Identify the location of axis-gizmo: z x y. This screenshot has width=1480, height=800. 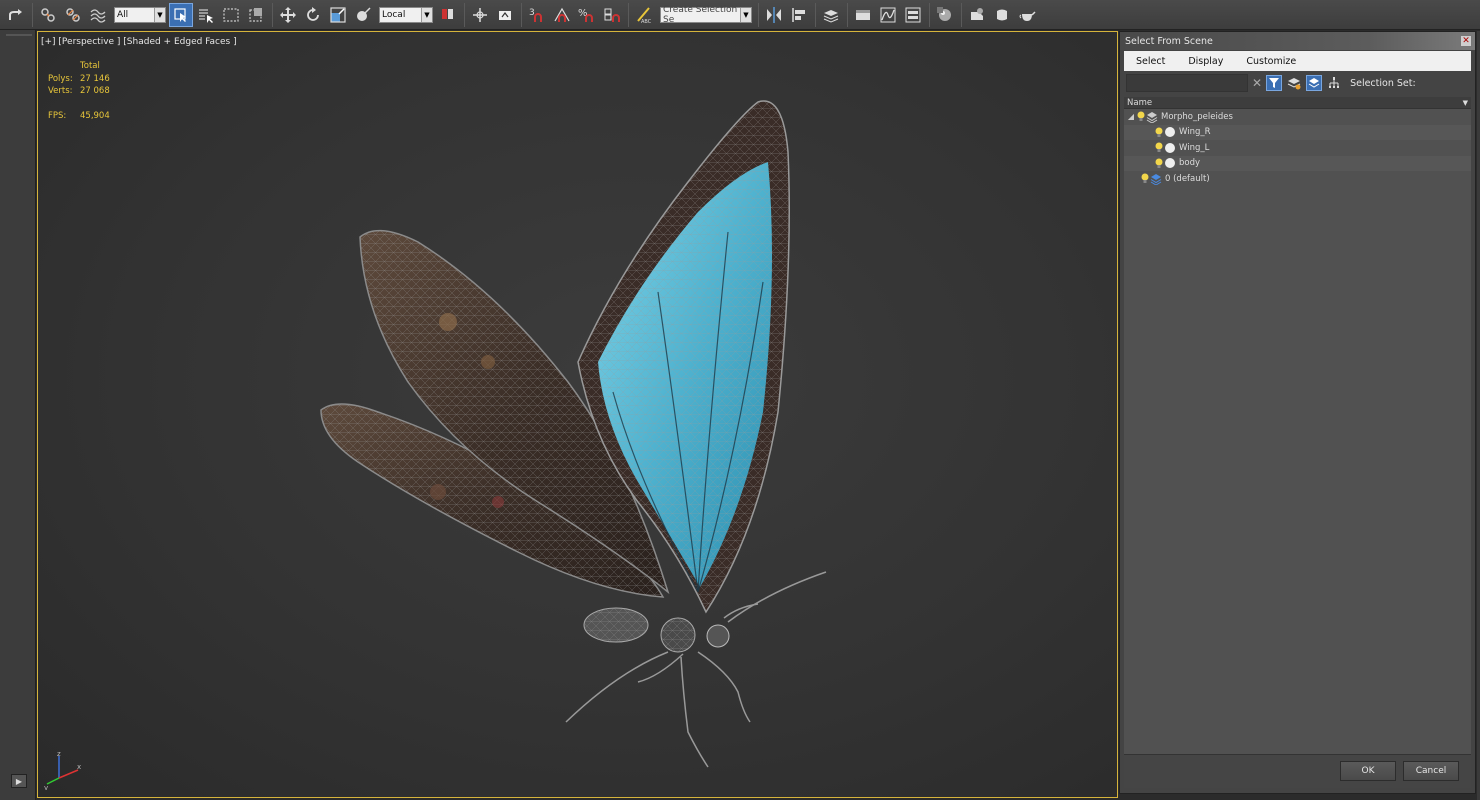
(62, 770).